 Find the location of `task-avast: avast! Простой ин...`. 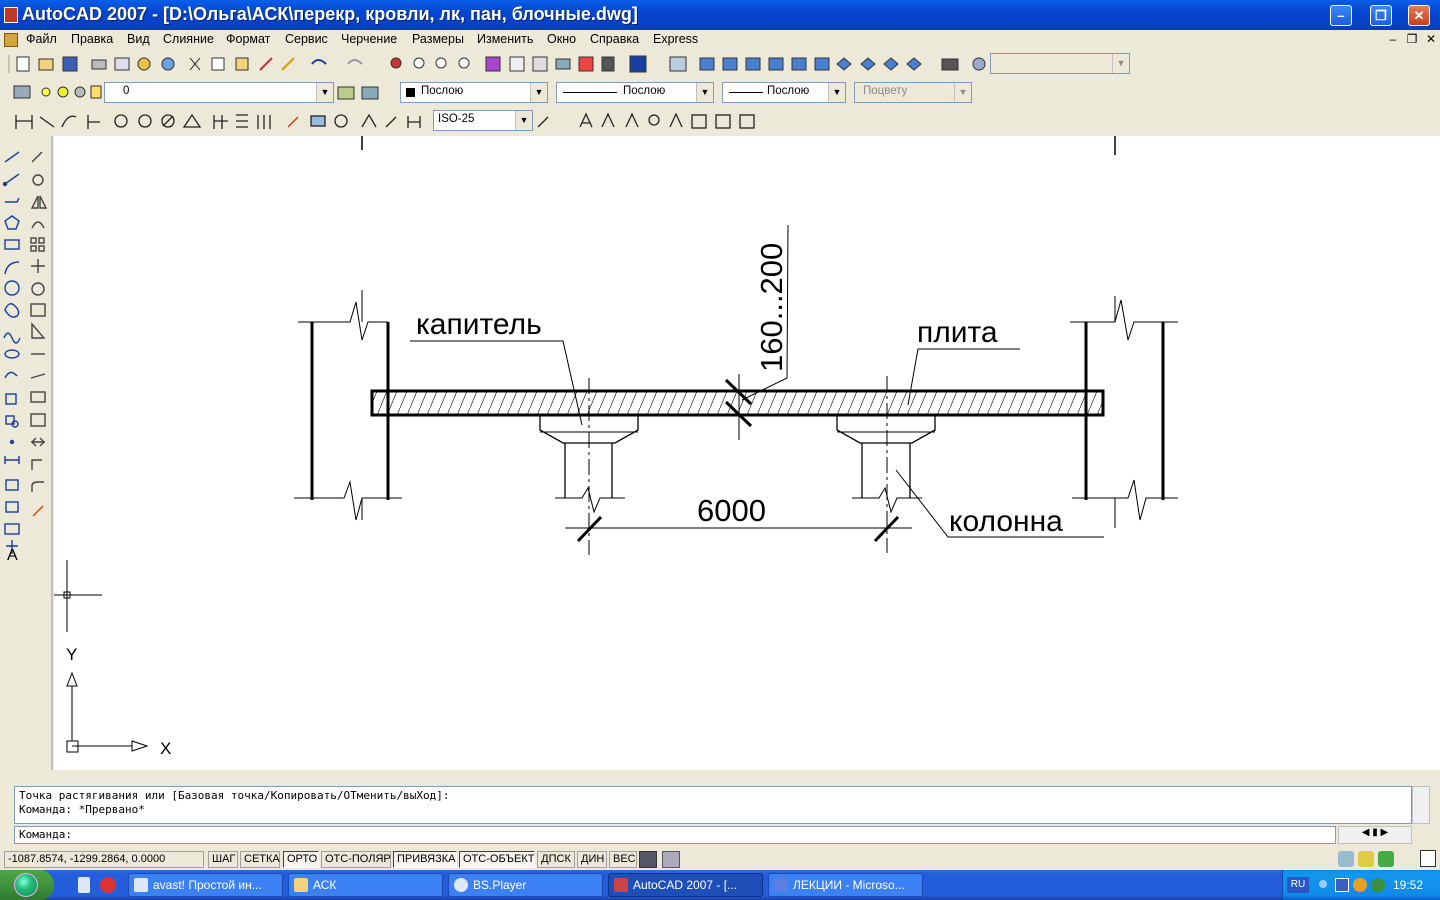

task-avast: avast! Простой ин... is located at coordinates (205, 885).